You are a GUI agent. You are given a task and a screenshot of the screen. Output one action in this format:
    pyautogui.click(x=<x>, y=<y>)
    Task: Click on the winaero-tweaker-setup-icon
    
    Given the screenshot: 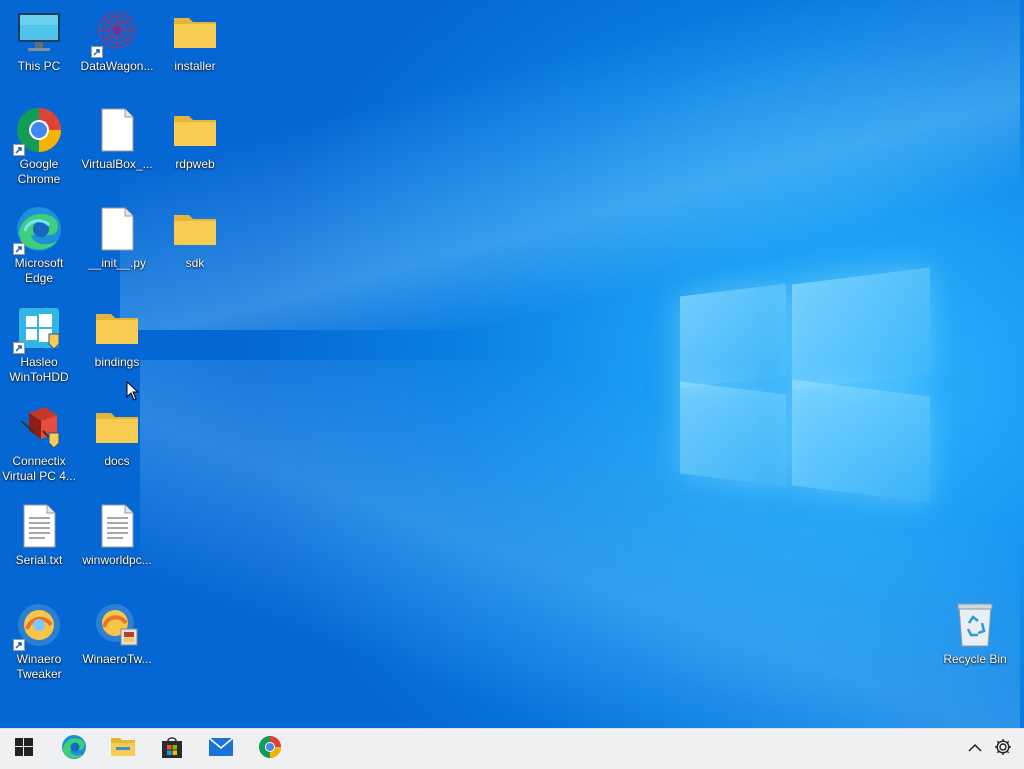 What is the action you would take?
    pyautogui.click(x=117, y=625)
    